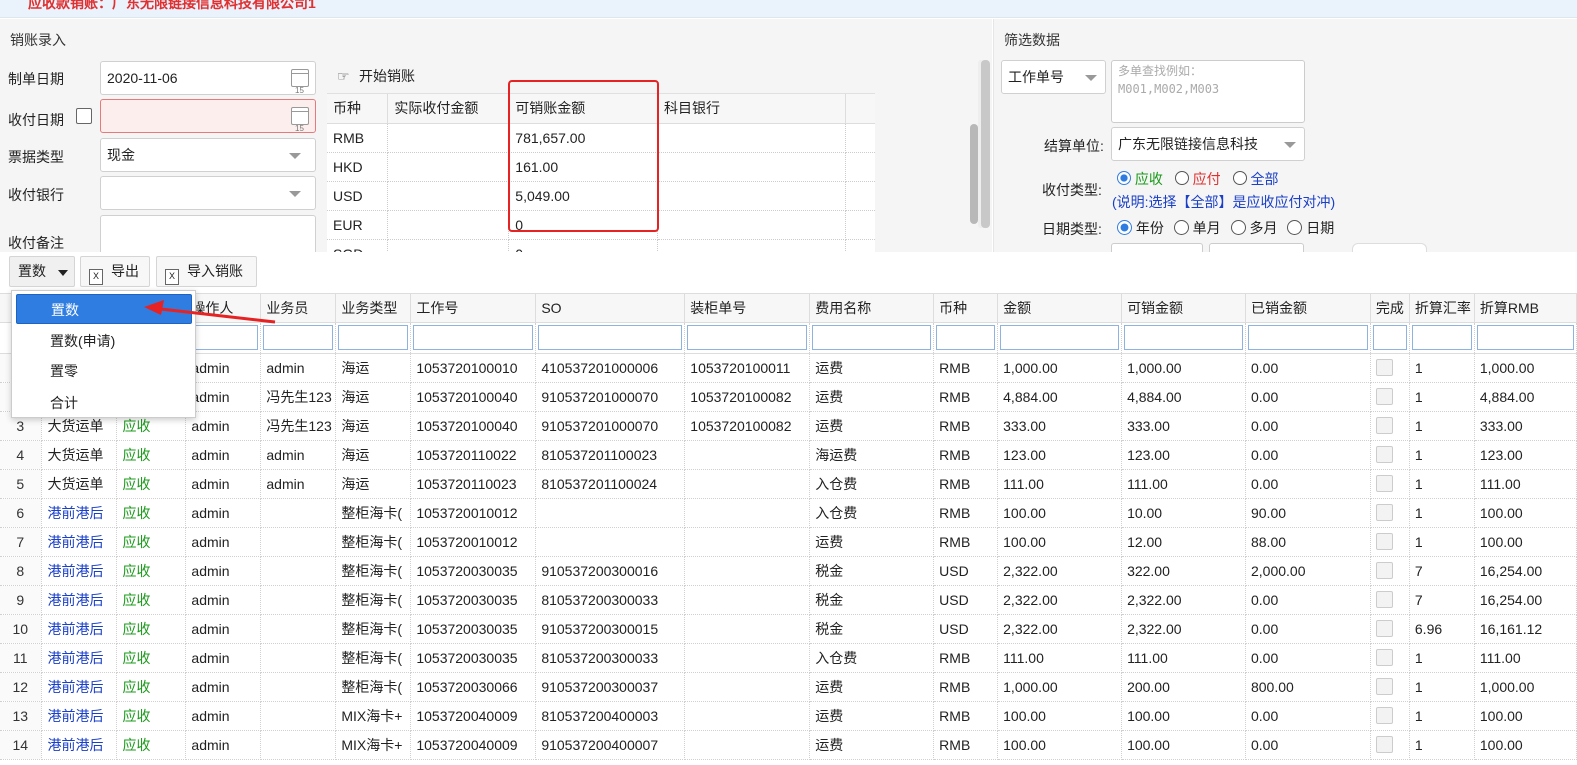 This screenshot has width=1577, height=765. What do you see at coordinates (473, 308) in the screenshot?
I see `column-header: 工作号` at bounding box center [473, 308].